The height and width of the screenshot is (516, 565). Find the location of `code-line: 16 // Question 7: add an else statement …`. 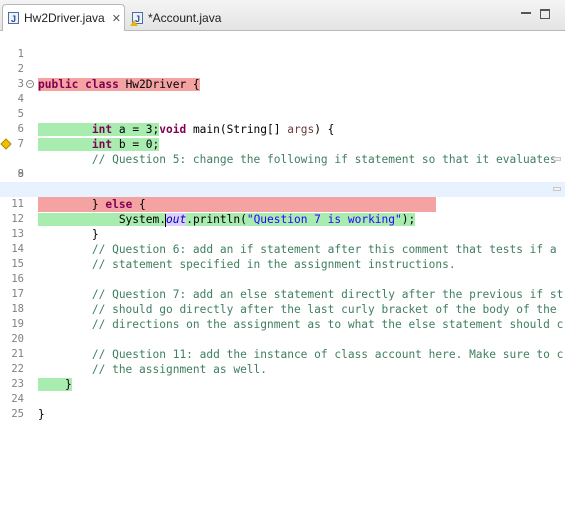

code-line: 16 // Question 7: add an else statement … is located at coordinates (282, 279).